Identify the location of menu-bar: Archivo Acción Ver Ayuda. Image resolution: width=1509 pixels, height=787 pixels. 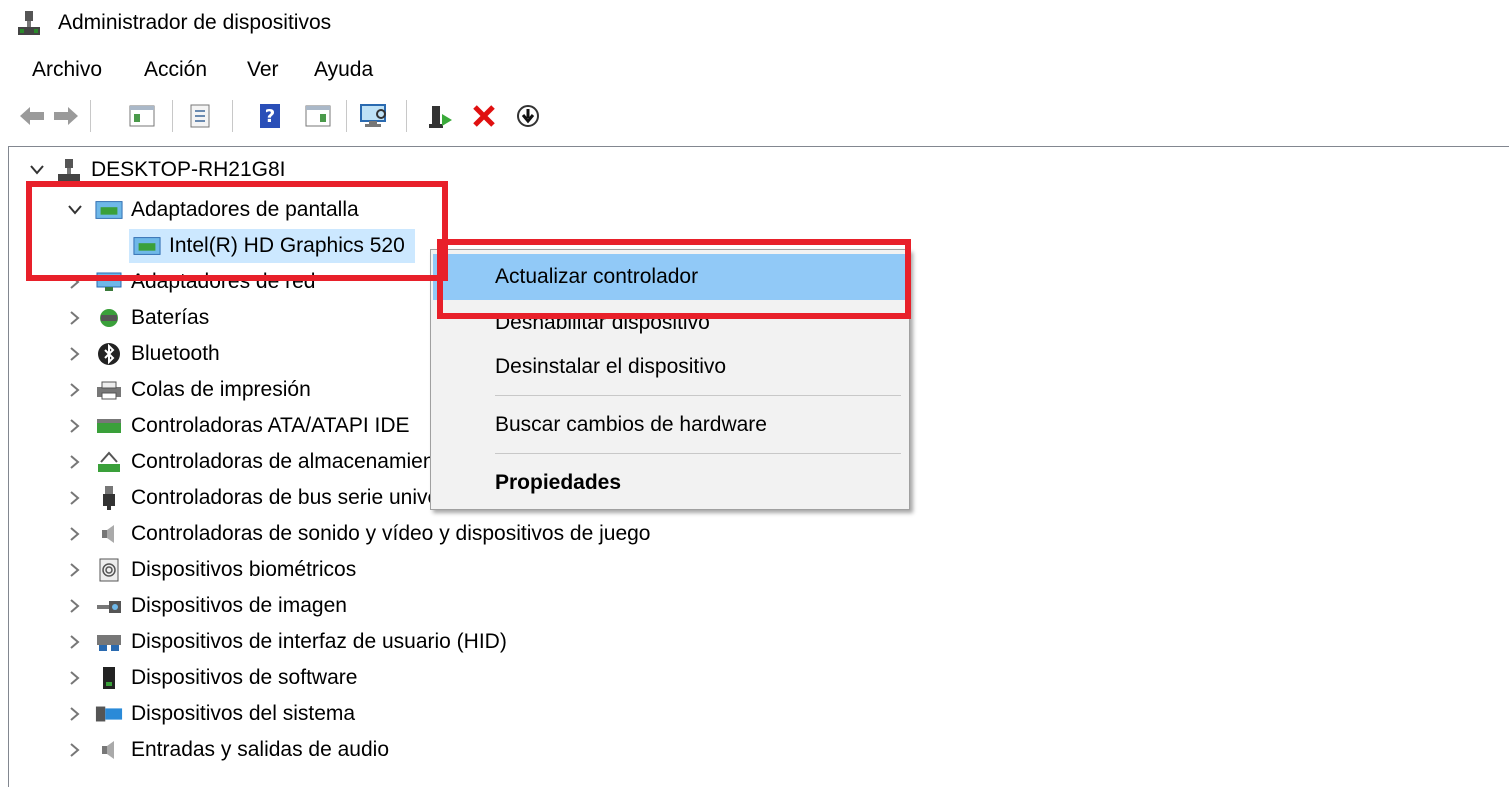
(754, 70).